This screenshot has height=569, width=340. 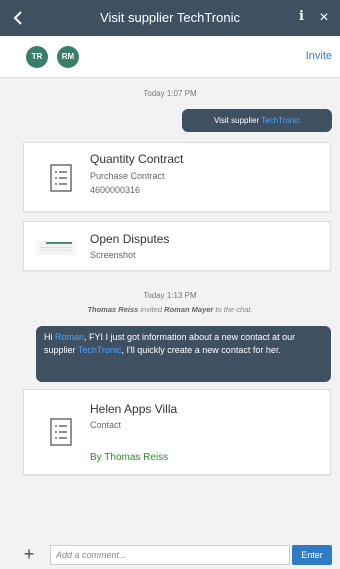 What do you see at coordinates (68, 57) in the screenshot?
I see `avatar: RM` at bounding box center [68, 57].